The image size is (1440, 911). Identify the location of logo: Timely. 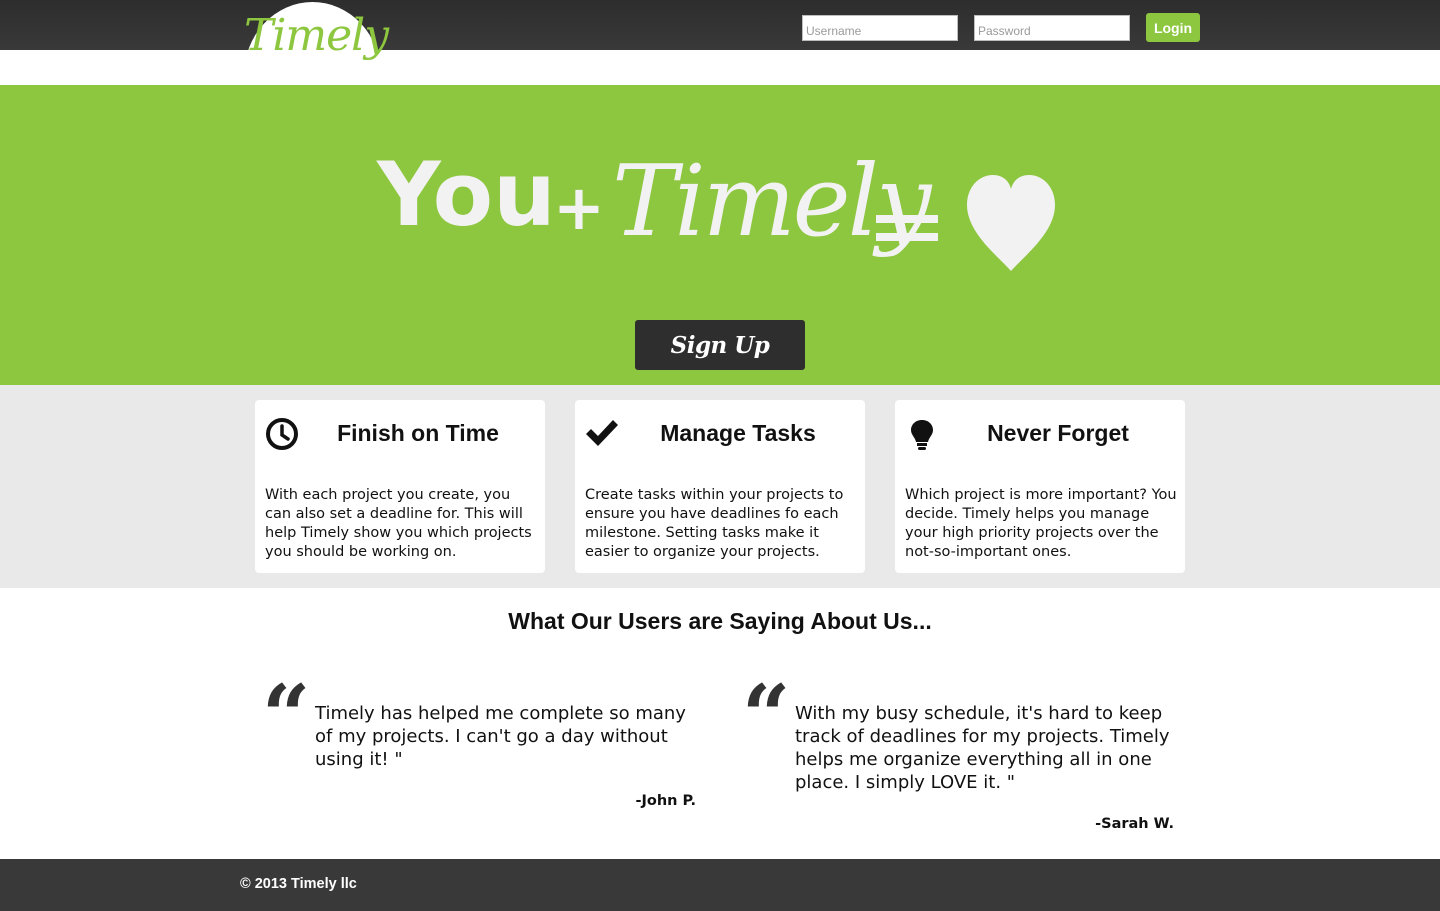
(316, 43).